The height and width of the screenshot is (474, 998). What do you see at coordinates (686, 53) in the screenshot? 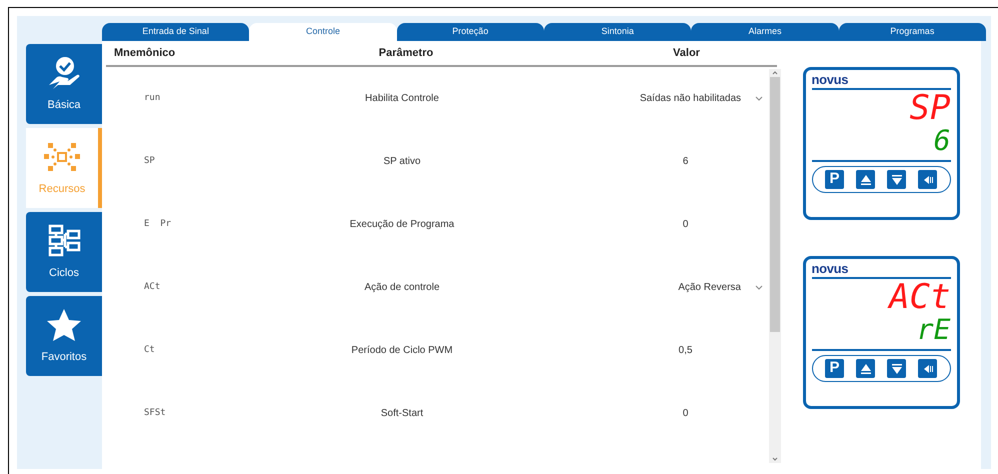
I see `column-header: Valor` at bounding box center [686, 53].